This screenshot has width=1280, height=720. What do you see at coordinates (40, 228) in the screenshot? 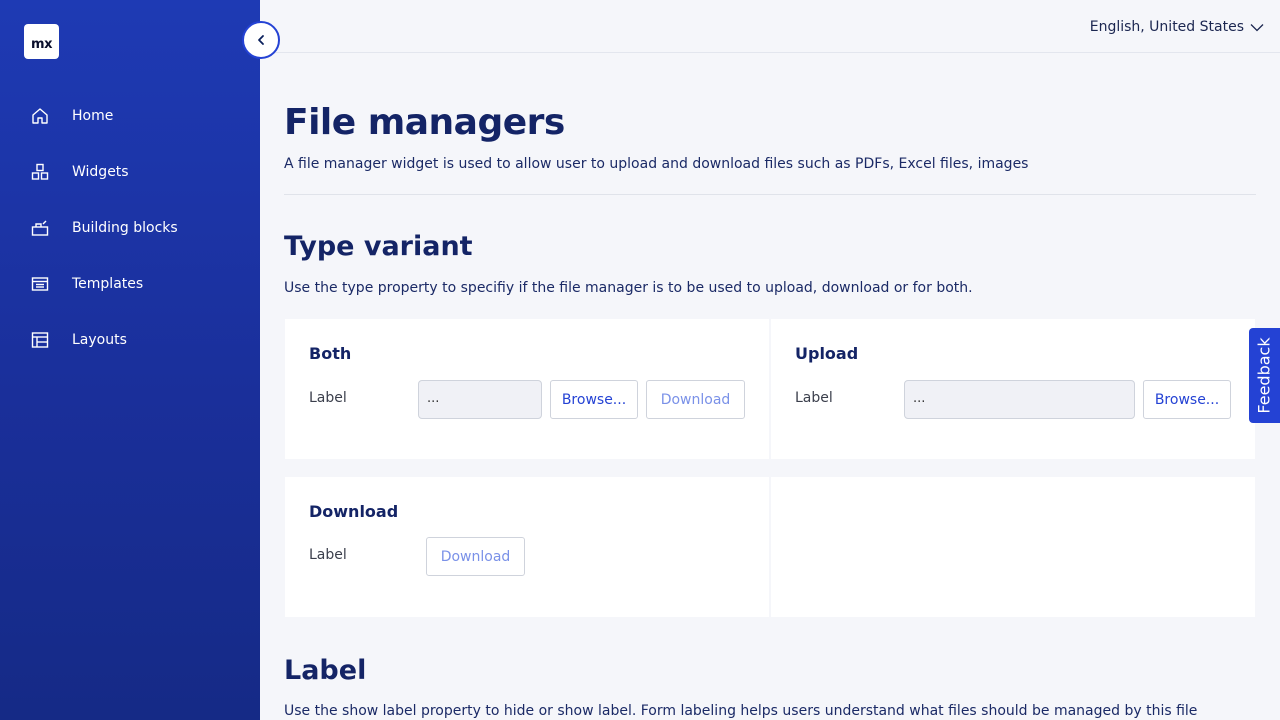
I see `building-blocks-icon` at bounding box center [40, 228].